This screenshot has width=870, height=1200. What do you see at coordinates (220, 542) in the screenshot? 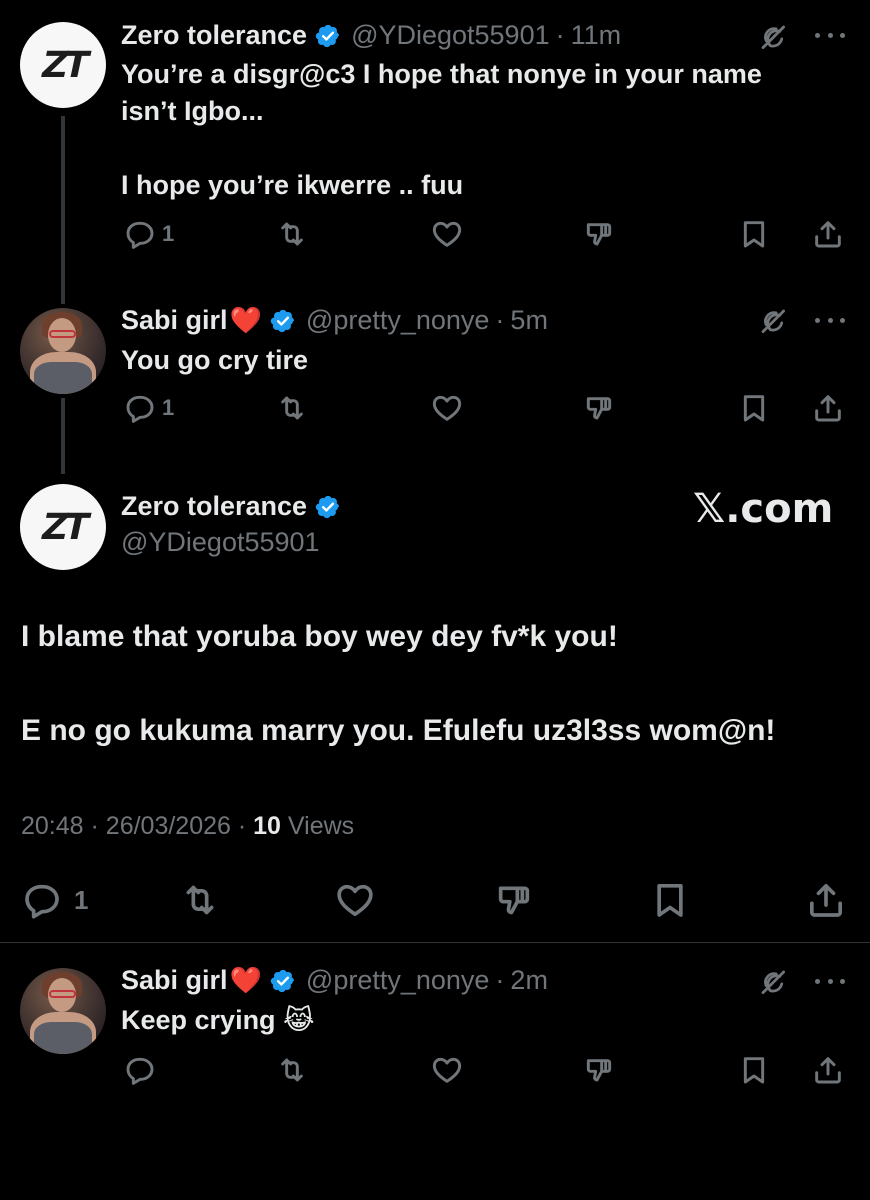
I see `user-handle: @YDiegot55901` at bounding box center [220, 542].